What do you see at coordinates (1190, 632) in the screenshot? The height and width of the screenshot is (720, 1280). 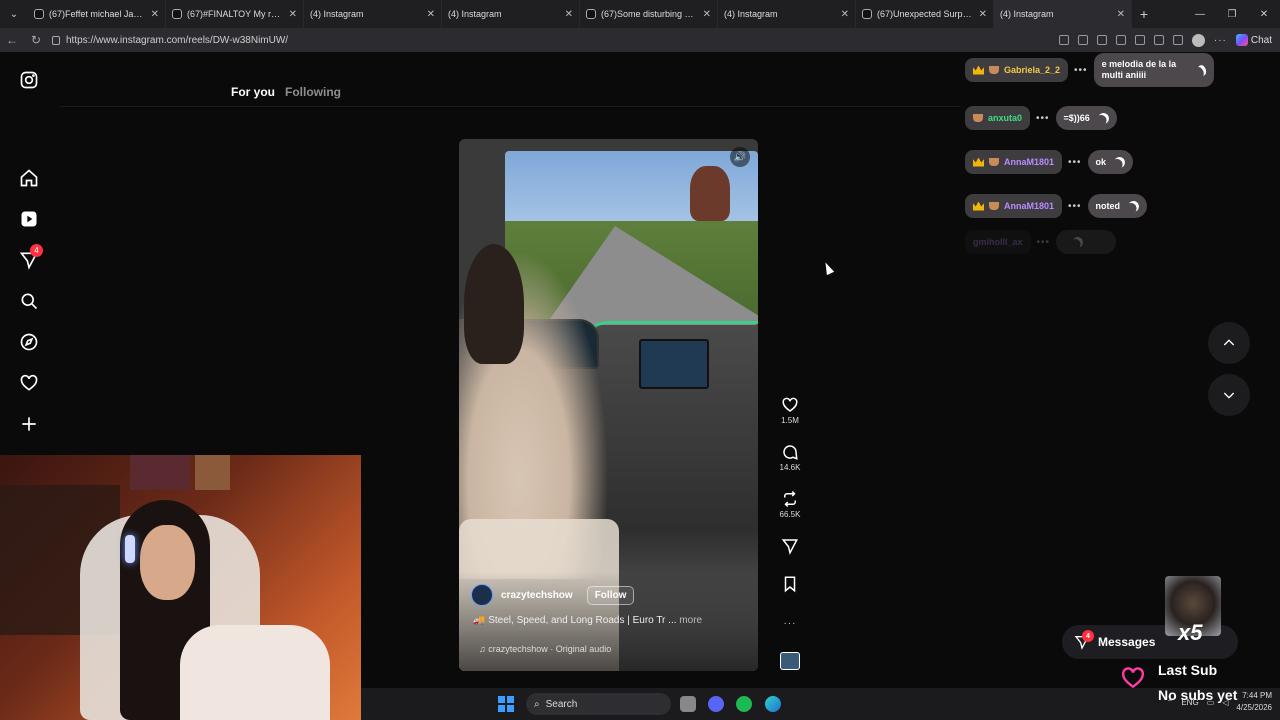 I see `multiplier-label: x5` at bounding box center [1190, 632].